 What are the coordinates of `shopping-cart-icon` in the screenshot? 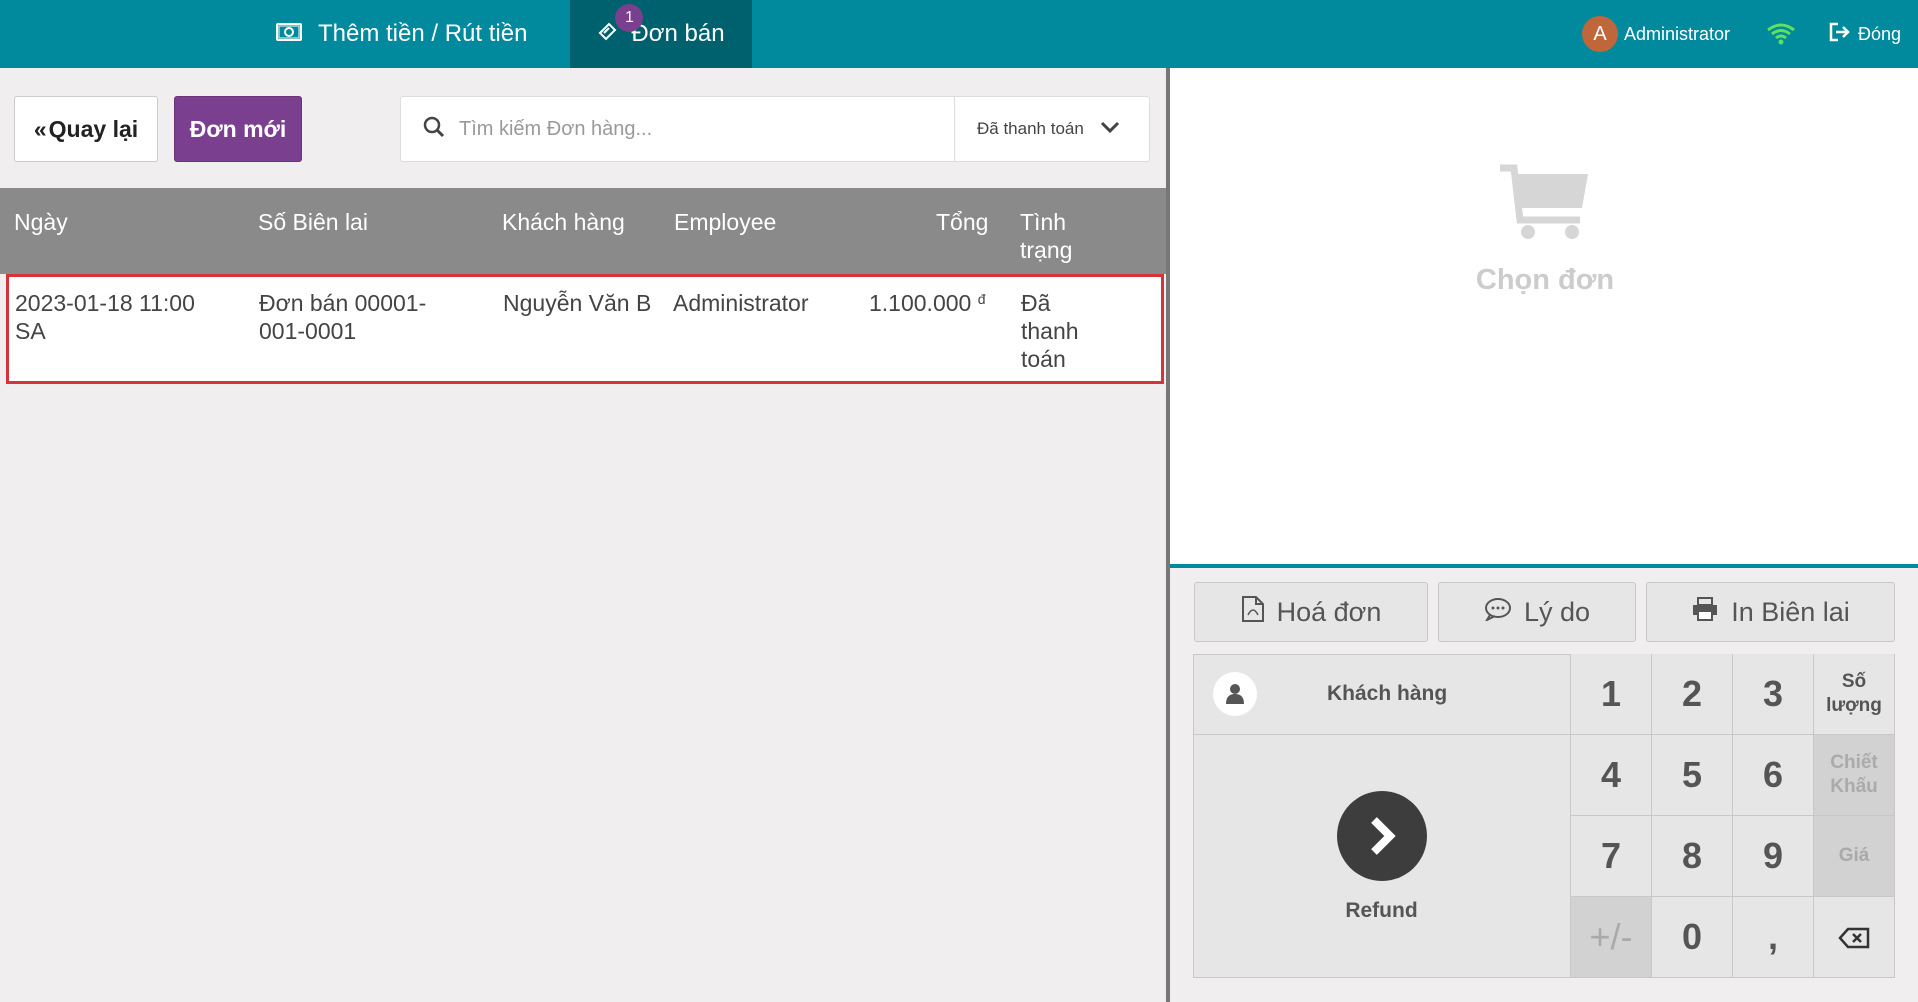 It's located at (1545, 205).